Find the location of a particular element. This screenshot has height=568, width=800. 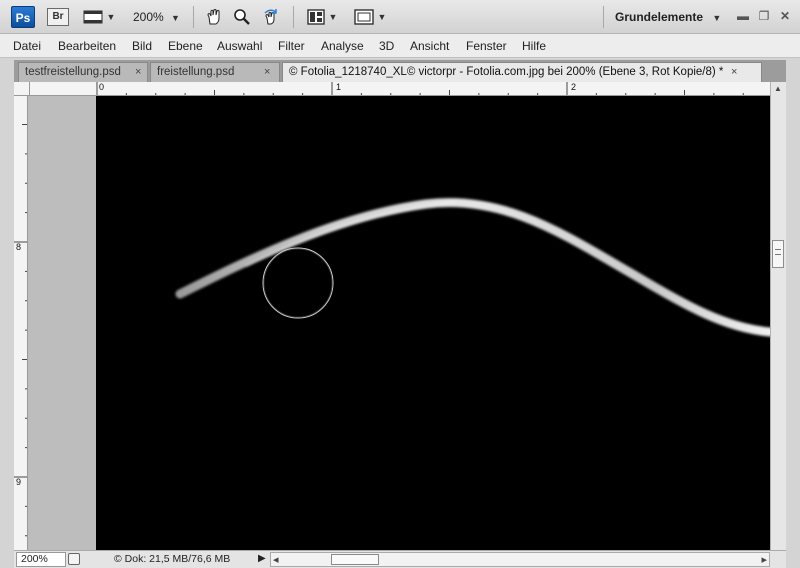

zoom-tool-icon is located at coordinates (242, 17).